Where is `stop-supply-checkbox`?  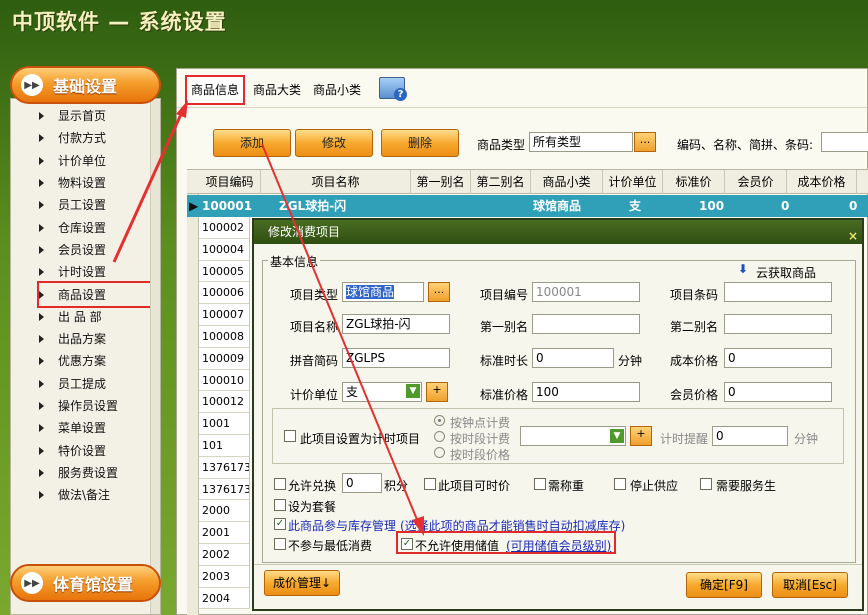
stop-supply-checkbox is located at coordinates (620, 484).